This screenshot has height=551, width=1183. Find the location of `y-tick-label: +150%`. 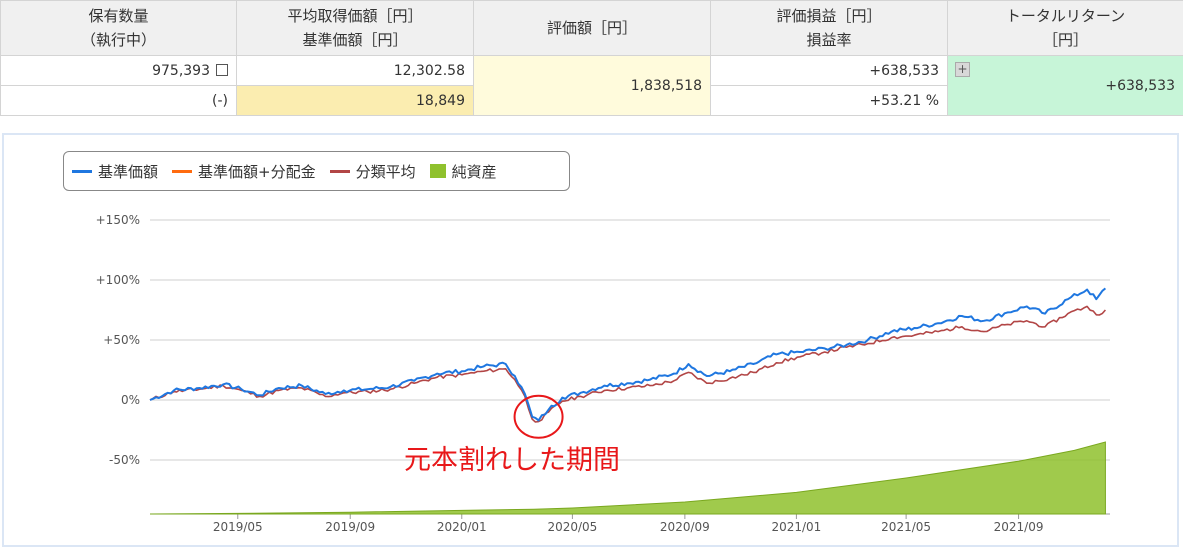

y-tick-label: +150% is located at coordinates (118, 220).